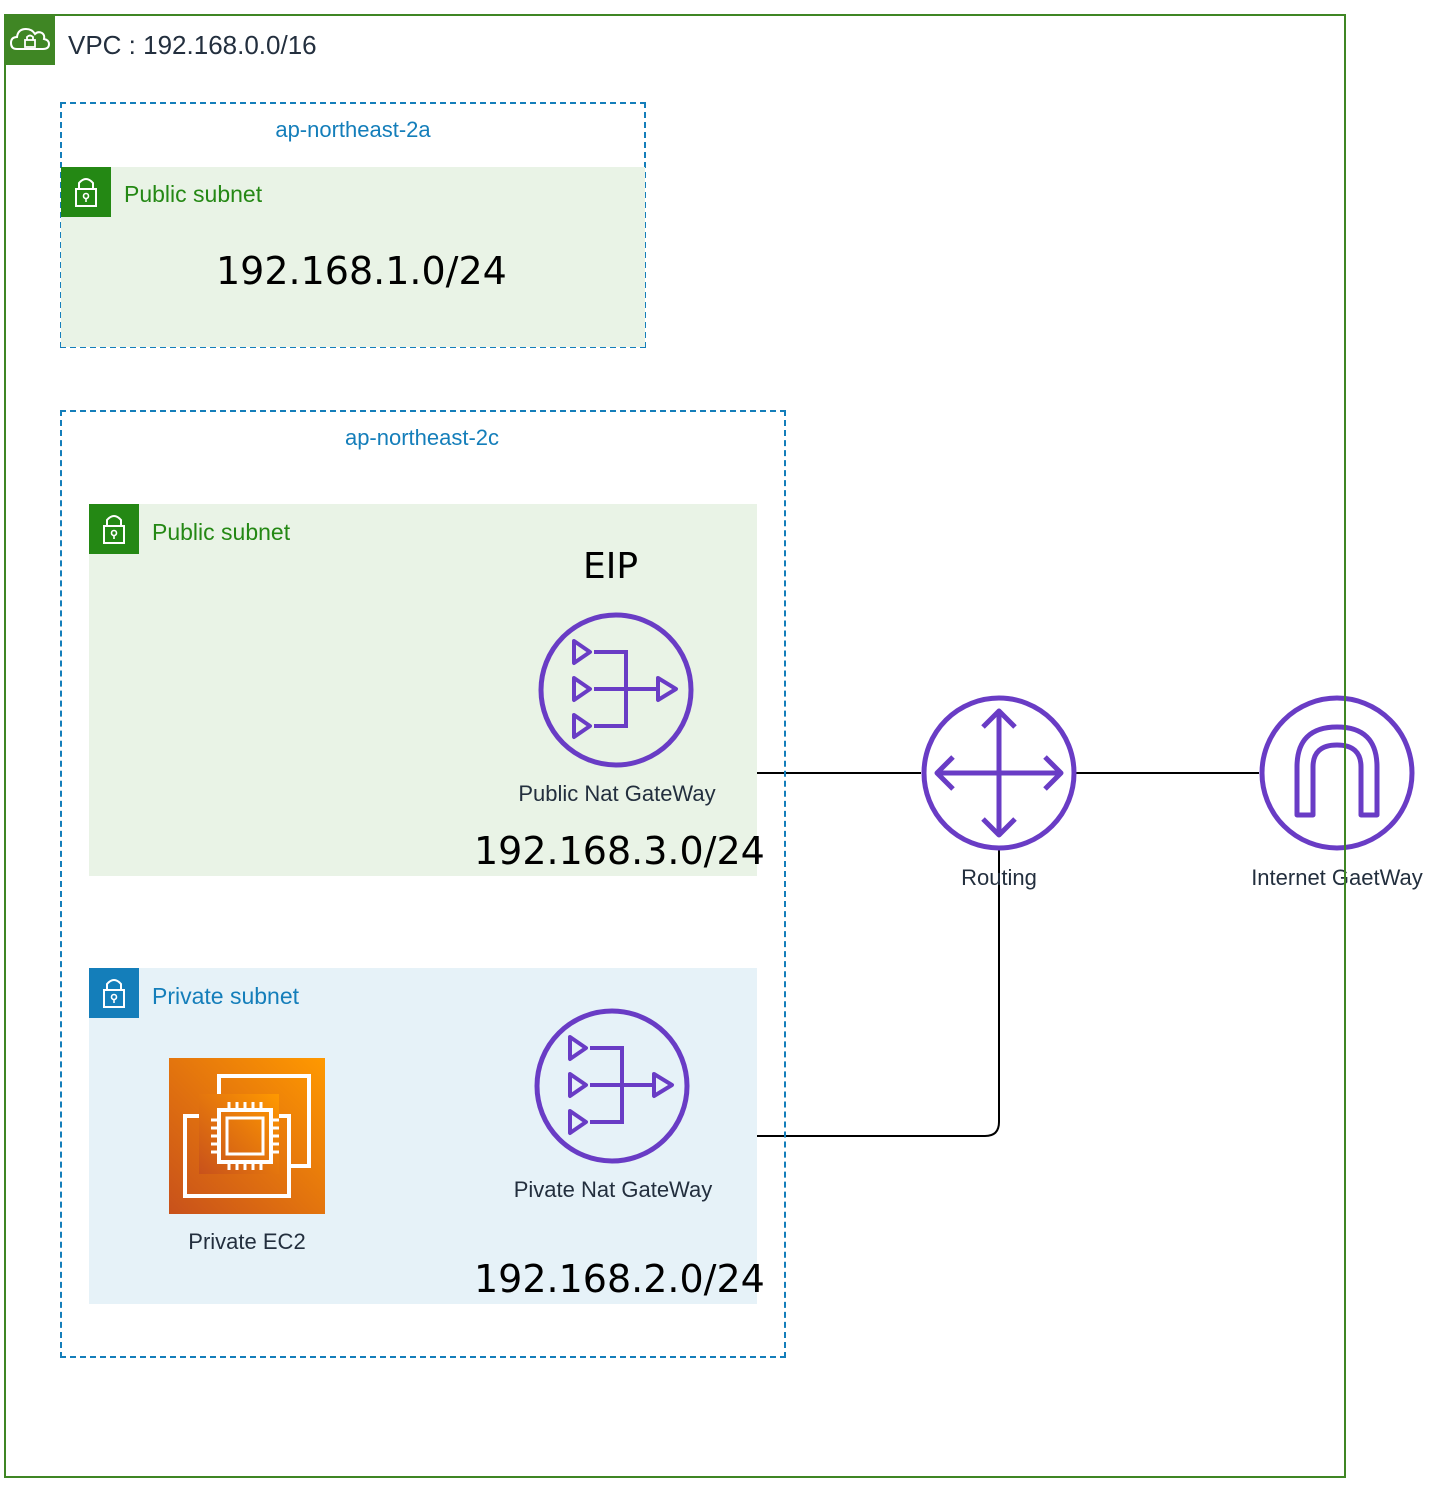 The image size is (1438, 1500). I want to click on az-c-private-cidr: 192.168.2.0/24, so click(619, 1279).